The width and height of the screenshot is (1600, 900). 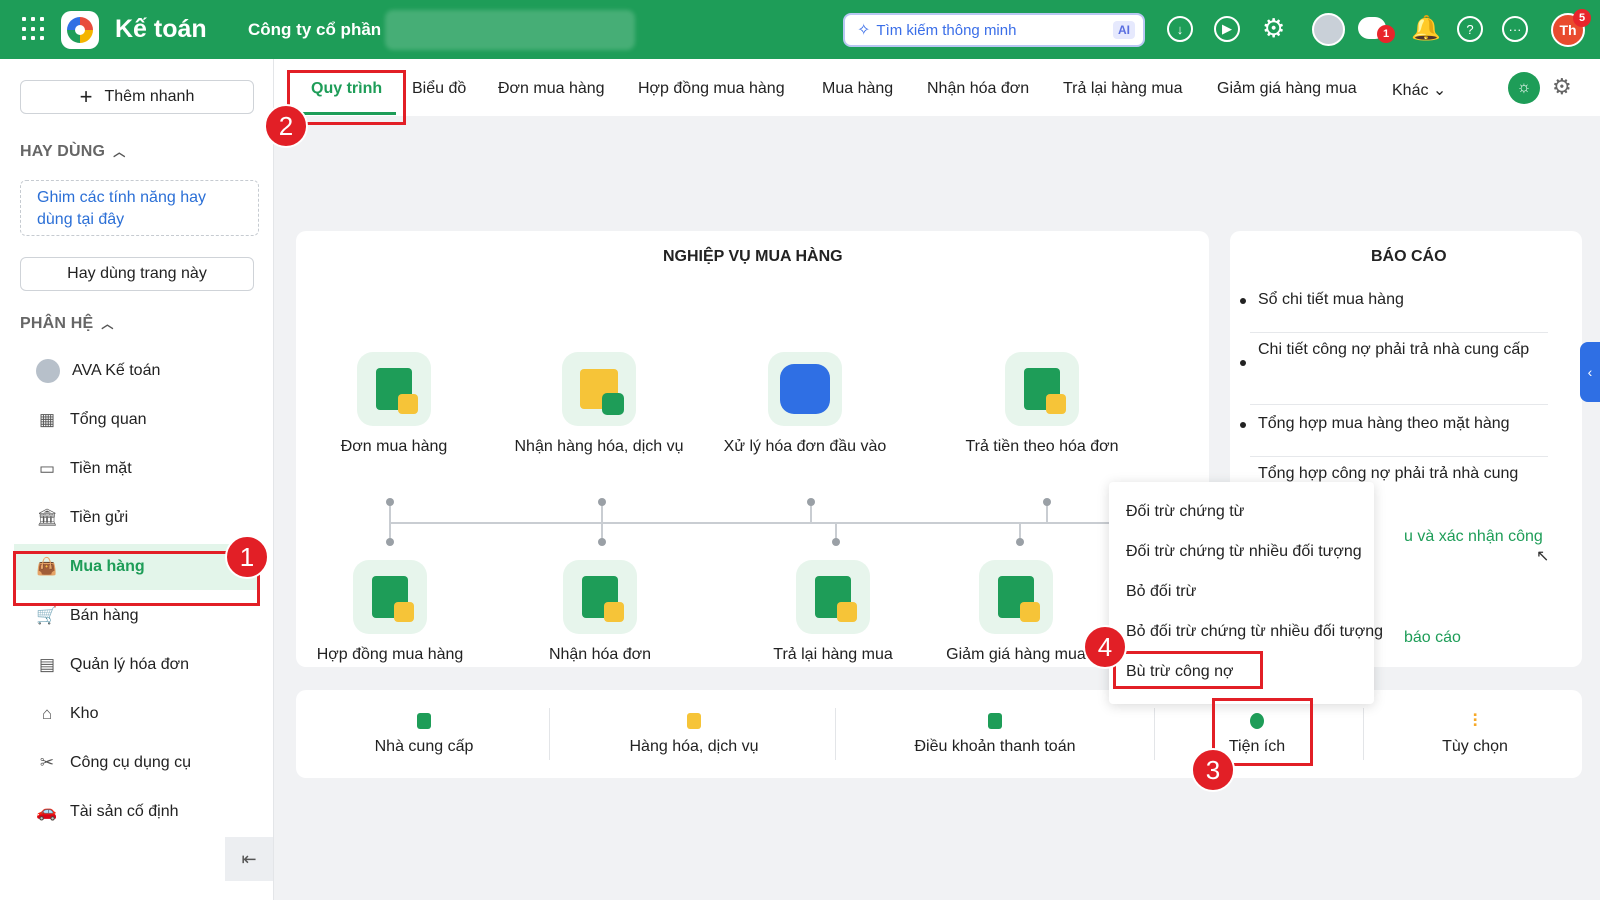 I want to click on play-icon: ▶, so click(x=1227, y=29).